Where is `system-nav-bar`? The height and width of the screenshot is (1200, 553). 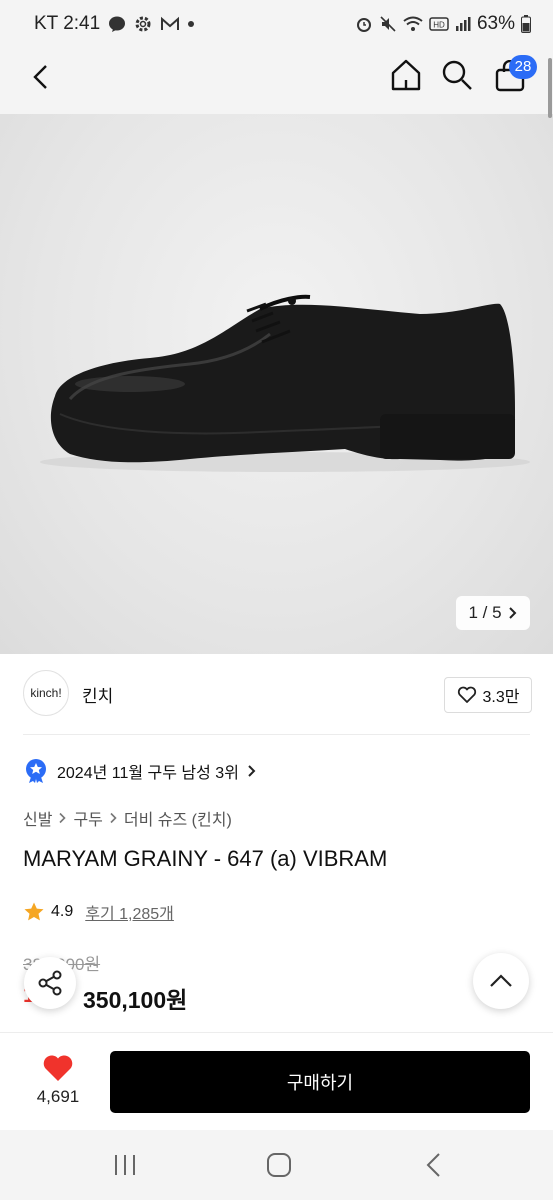
system-nav-bar is located at coordinates (276, 1165).